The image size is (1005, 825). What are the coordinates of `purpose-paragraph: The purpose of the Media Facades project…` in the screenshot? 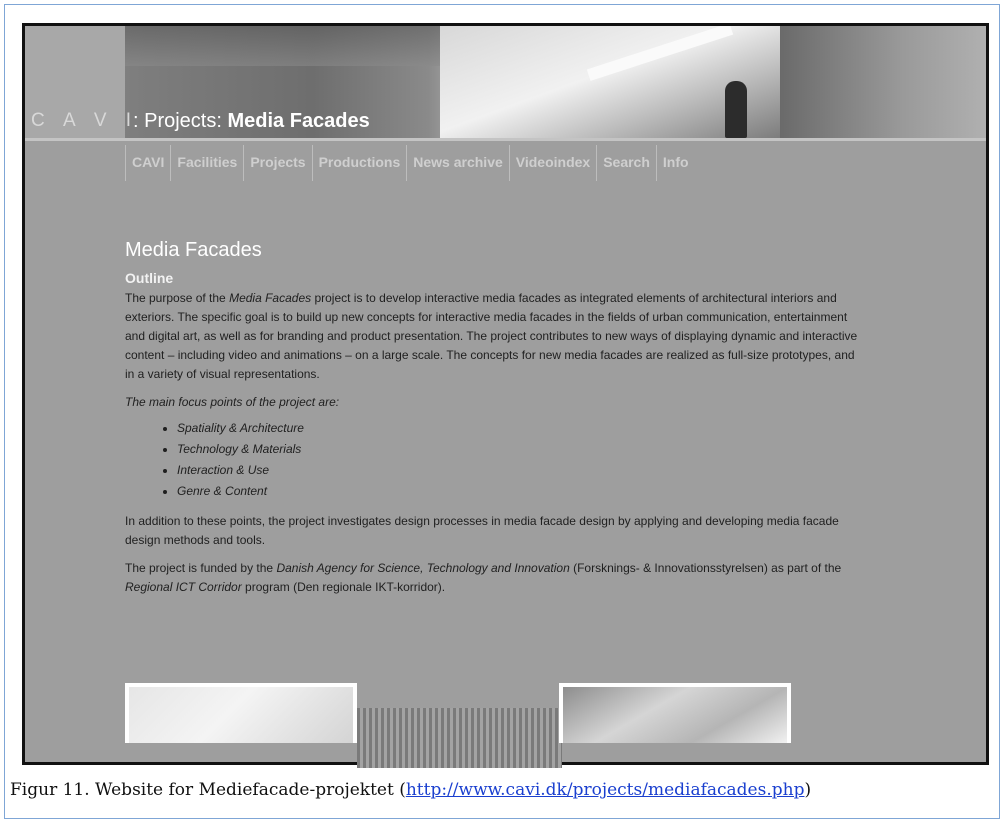 It's located at (491, 336).